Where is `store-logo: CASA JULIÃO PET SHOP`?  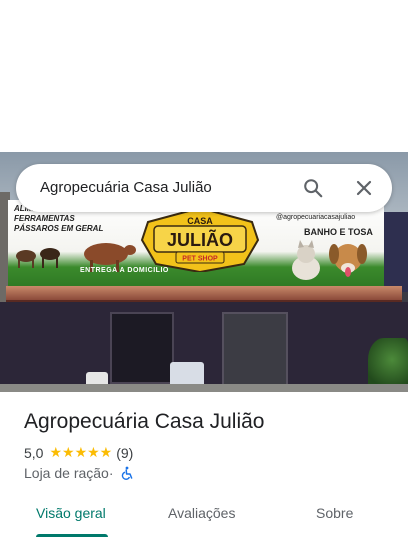 store-logo: CASA JULIÃO PET SHOP is located at coordinates (200, 240).